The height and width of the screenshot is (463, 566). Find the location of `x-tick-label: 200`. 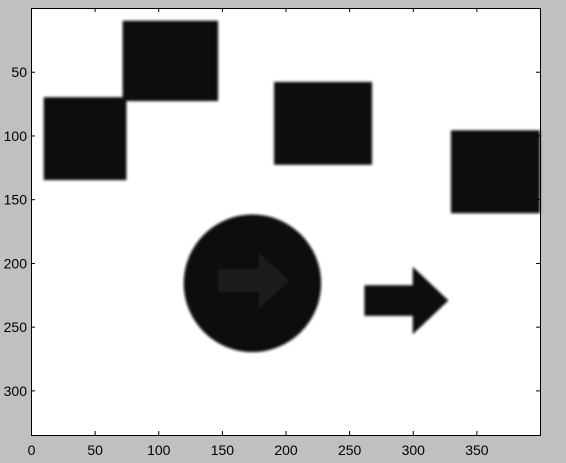

x-tick-label: 200 is located at coordinates (286, 450).